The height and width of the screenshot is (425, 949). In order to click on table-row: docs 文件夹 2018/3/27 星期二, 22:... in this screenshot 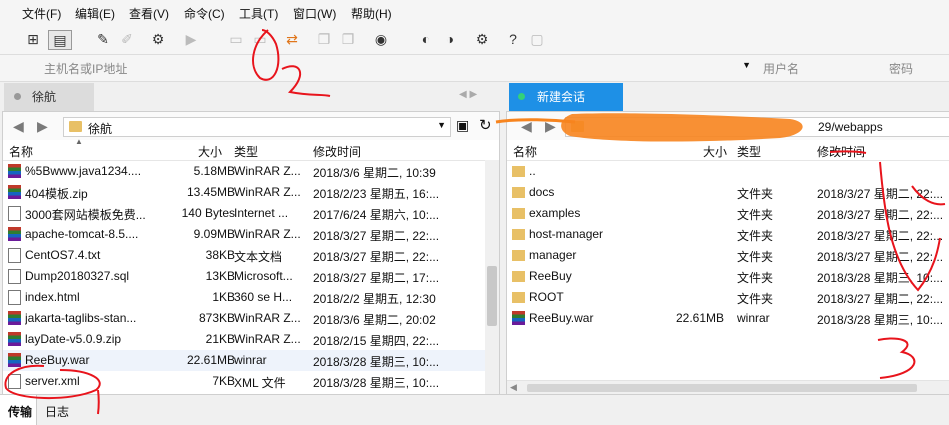, I will do `click(728, 192)`.